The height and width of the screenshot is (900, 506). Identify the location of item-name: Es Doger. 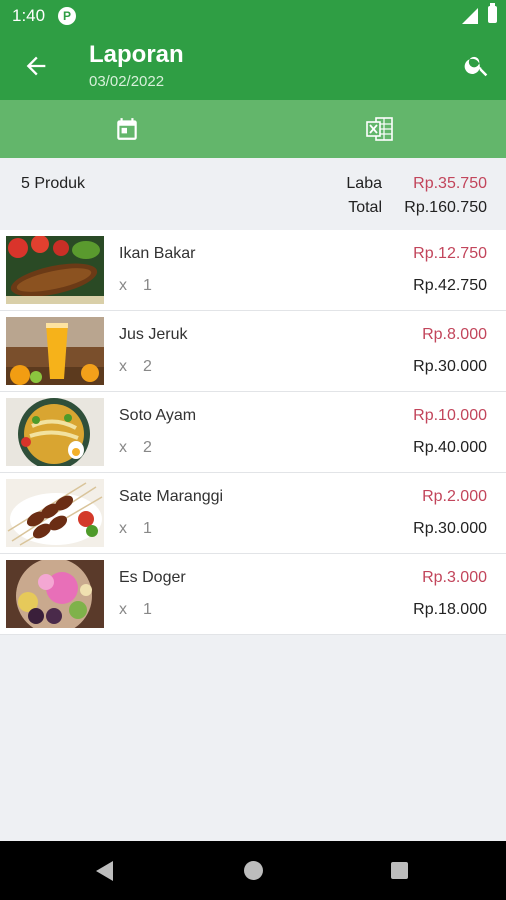
(152, 577).